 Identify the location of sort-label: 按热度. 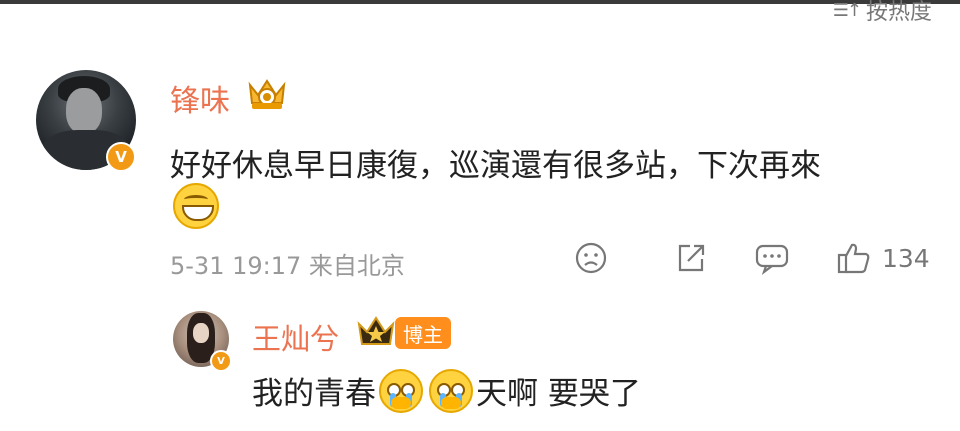
(898, 12).